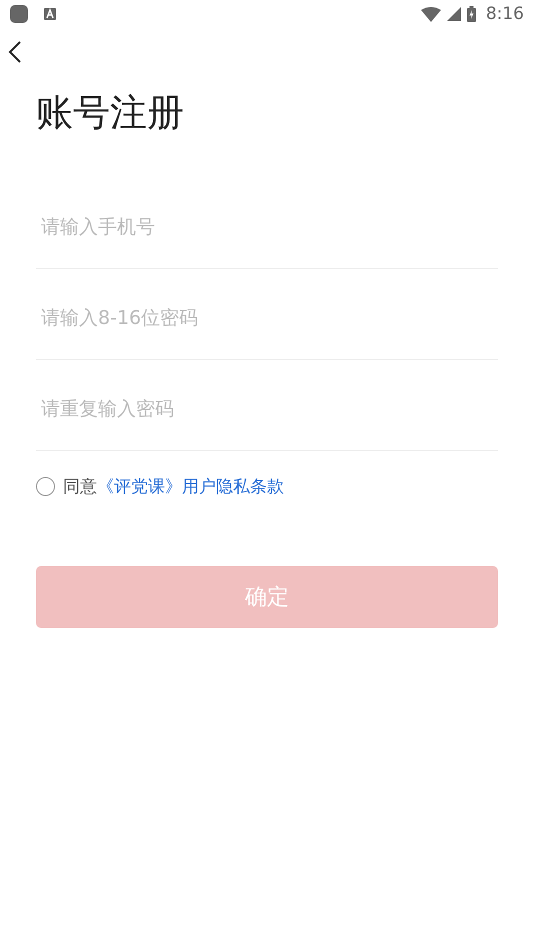  Describe the element at coordinates (430, 14) in the screenshot. I see `wifi-icon` at that location.